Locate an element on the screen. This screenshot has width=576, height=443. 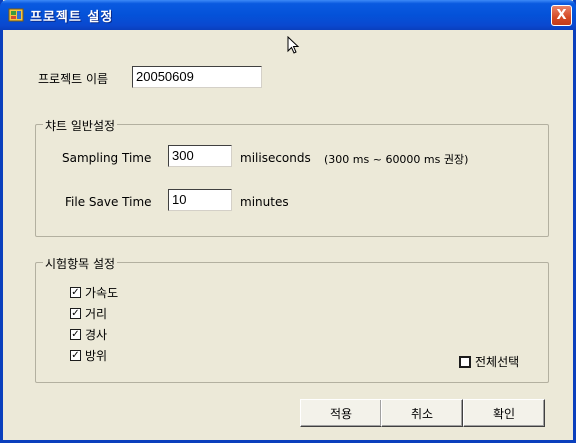
project-name-label: 프로젝트 이름 is located at coordinates (73, 79).